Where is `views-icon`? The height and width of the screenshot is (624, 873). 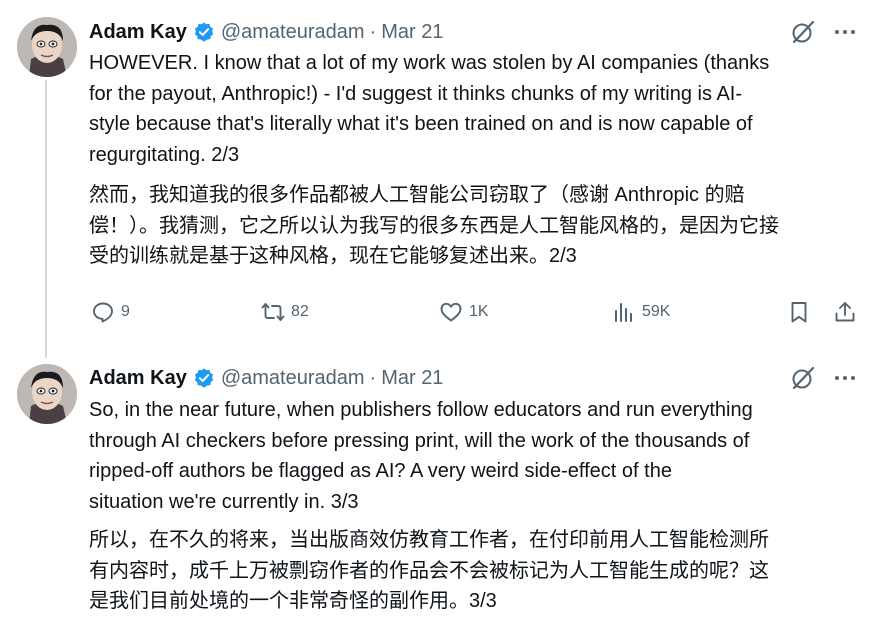 views-icon is located at coordinates (623, 312).